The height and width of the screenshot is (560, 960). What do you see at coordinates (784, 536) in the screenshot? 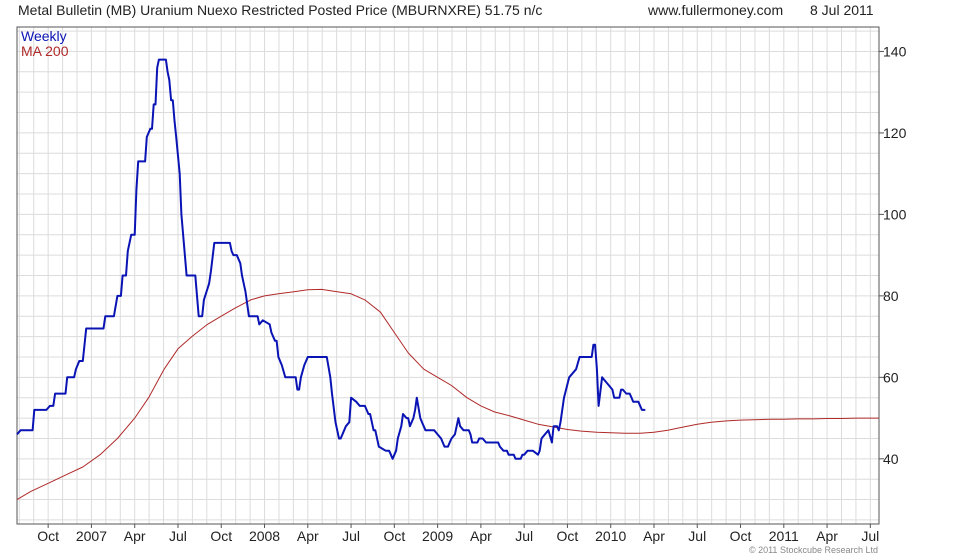
I see `x-tick-label: 2011` at bounding box center [784, 536].